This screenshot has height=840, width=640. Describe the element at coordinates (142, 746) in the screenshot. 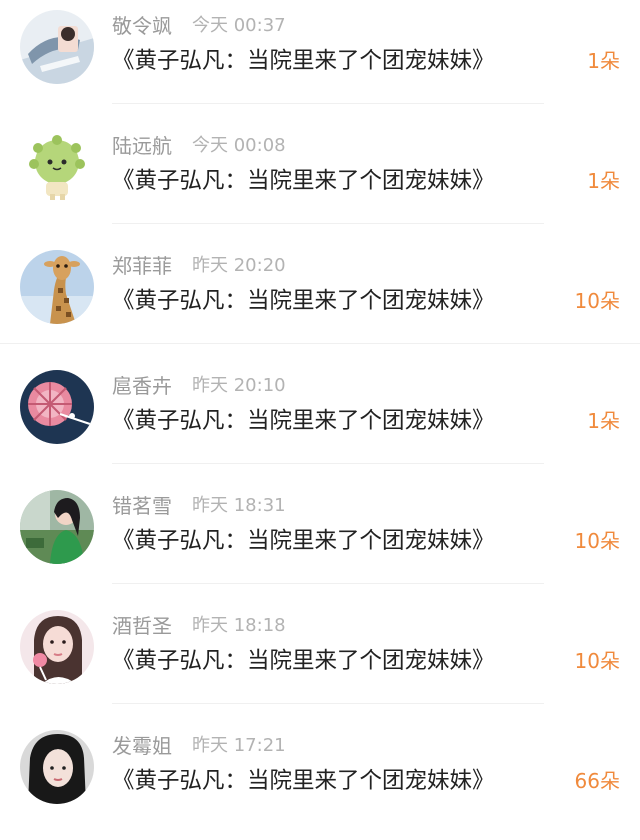

I see `user-name: 发霉姐` at that location.